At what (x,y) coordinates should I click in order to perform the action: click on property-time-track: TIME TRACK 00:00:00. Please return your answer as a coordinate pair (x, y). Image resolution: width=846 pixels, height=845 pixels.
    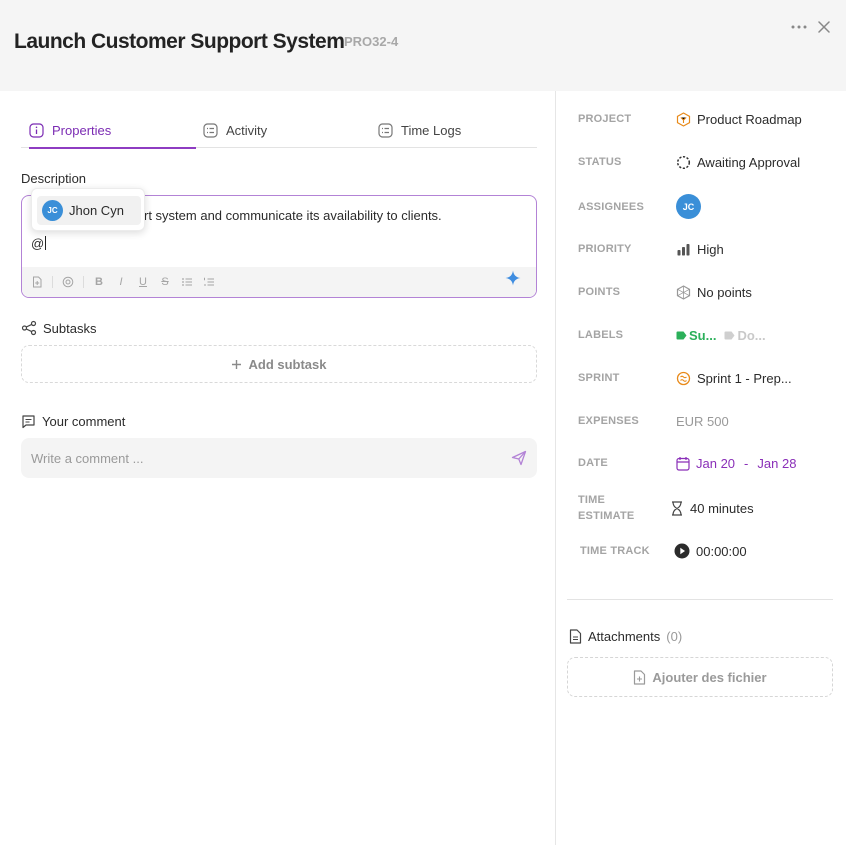
    Looking at the image, I should click on (710, 551).